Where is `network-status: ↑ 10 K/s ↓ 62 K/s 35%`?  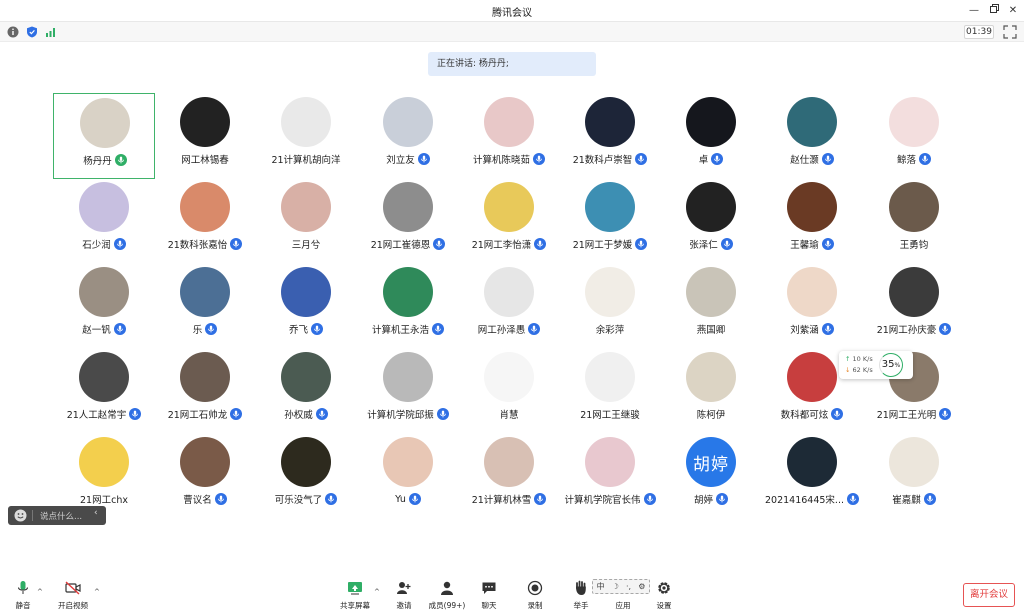
network-status: ↑ 10 K/s ↓ 62 K/s 35% is located at coordinates (876, 365).